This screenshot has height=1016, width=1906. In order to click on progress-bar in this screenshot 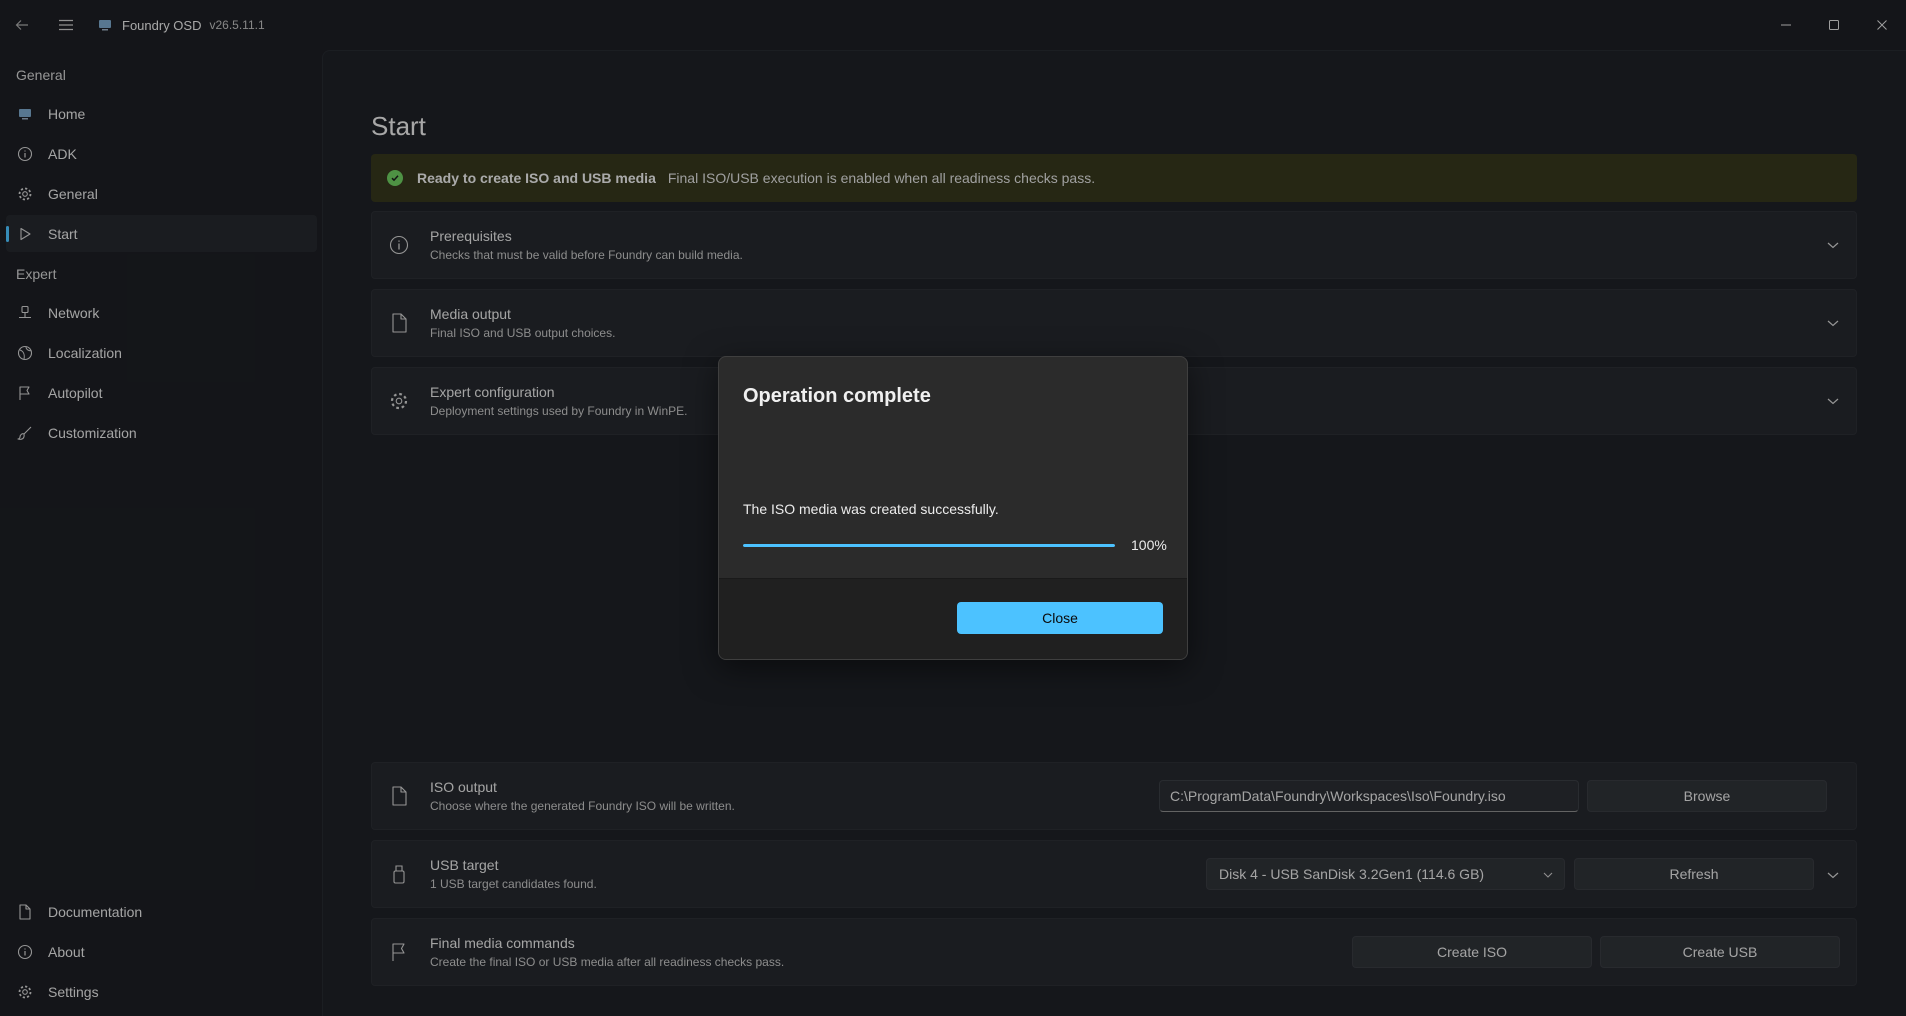, I will do `click(929, 545)`.